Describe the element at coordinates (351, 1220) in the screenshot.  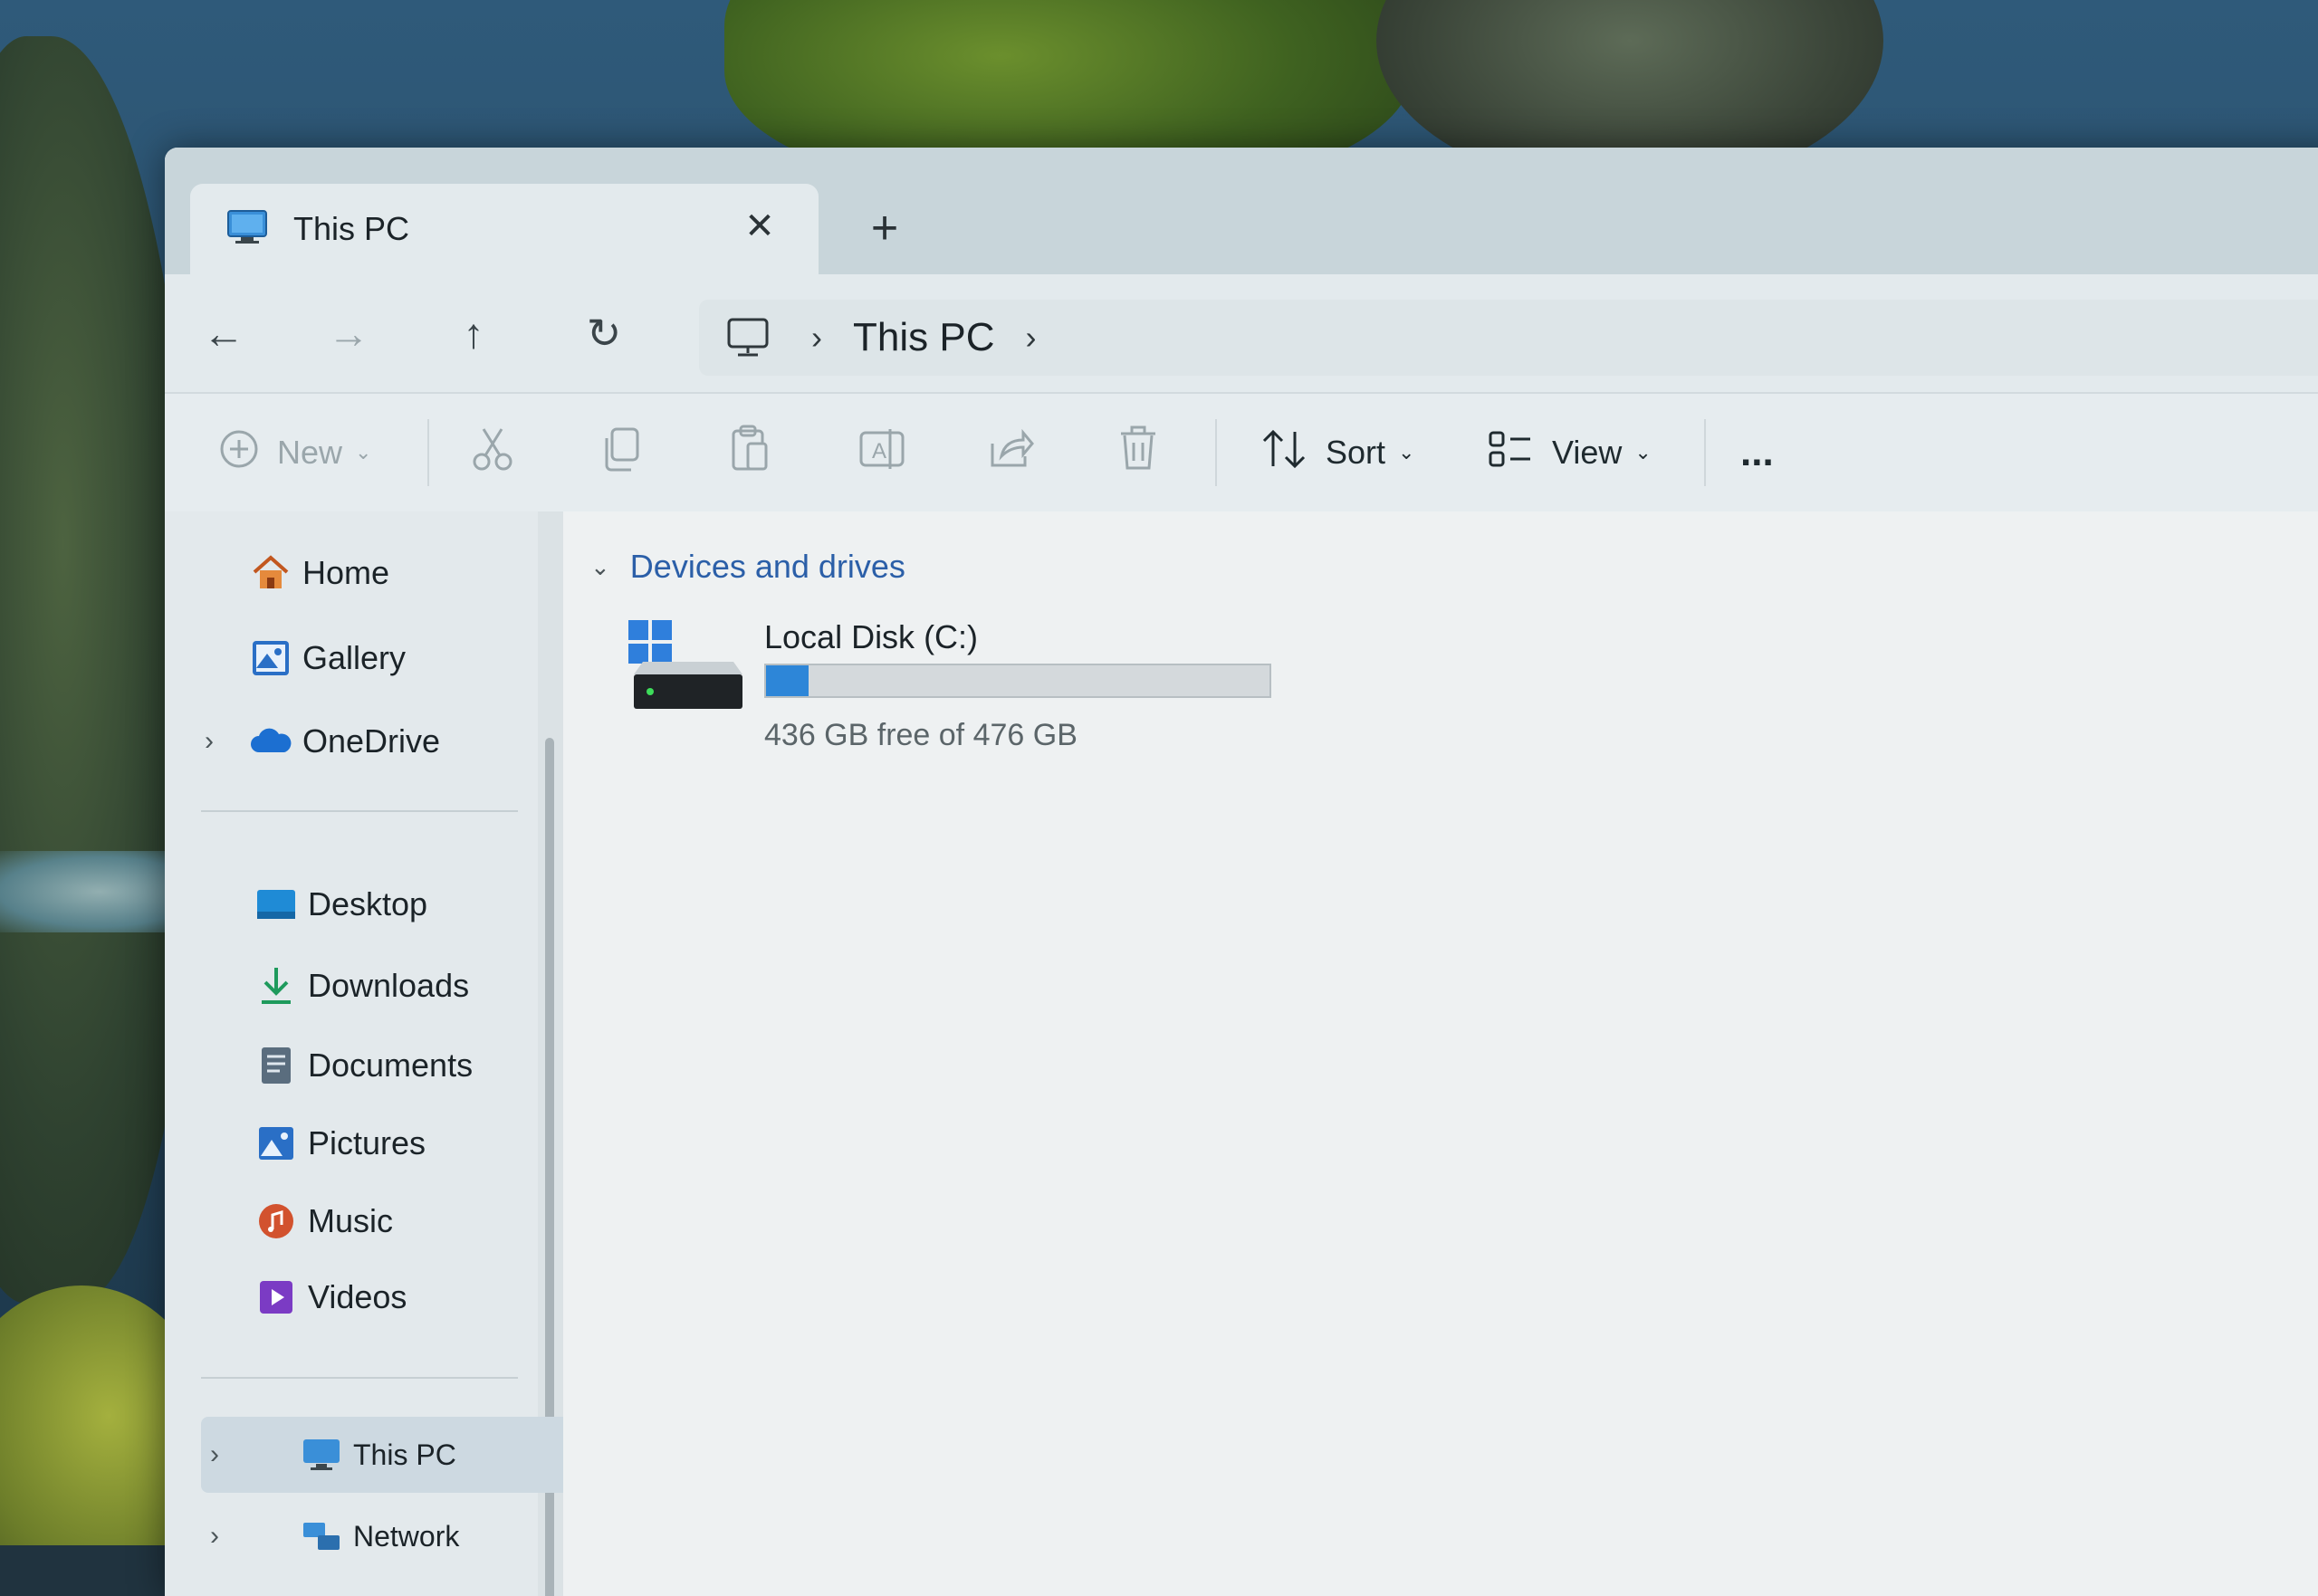
I see `sidebar-item-label: Music` at that location.